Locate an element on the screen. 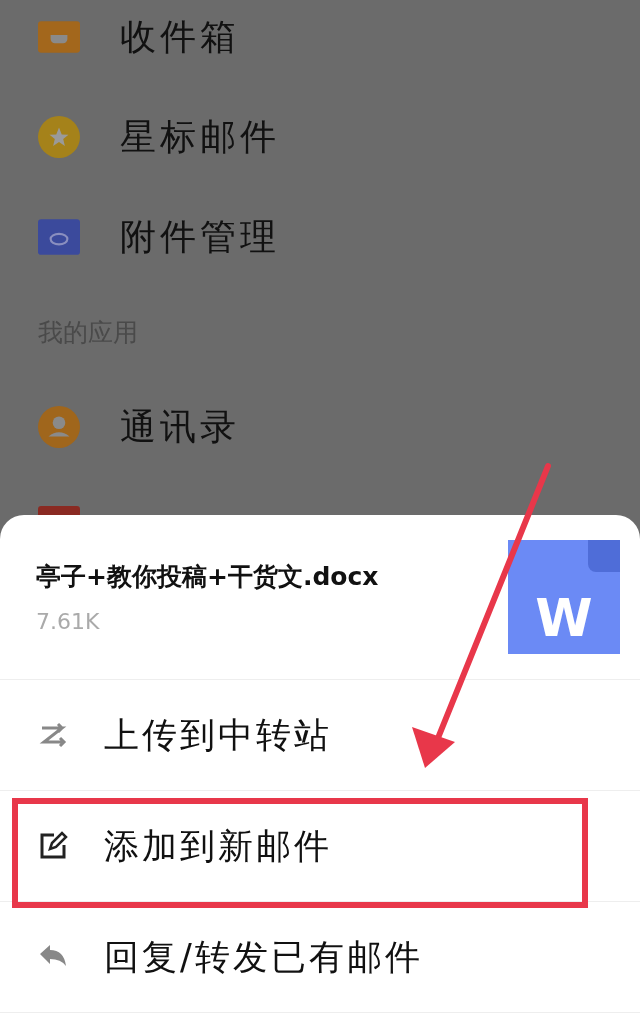  contact-icon is located at coordinates (59, 427).